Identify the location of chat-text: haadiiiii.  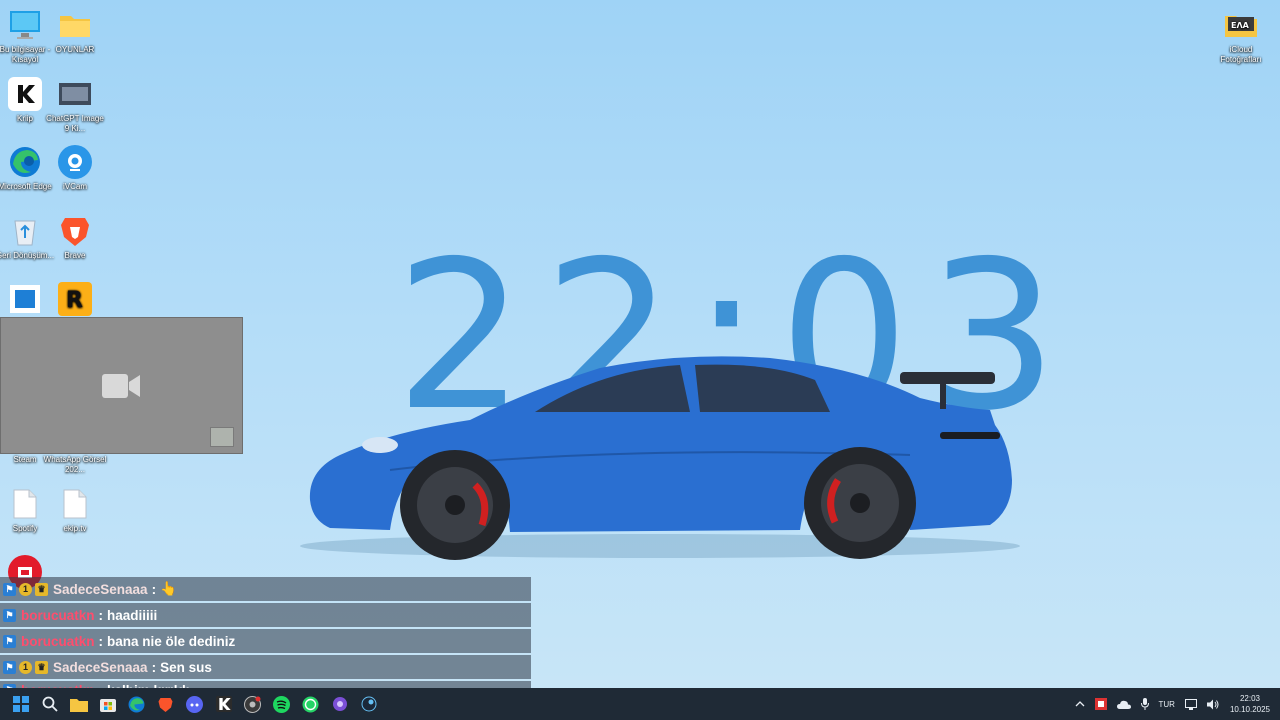
(132, 615).